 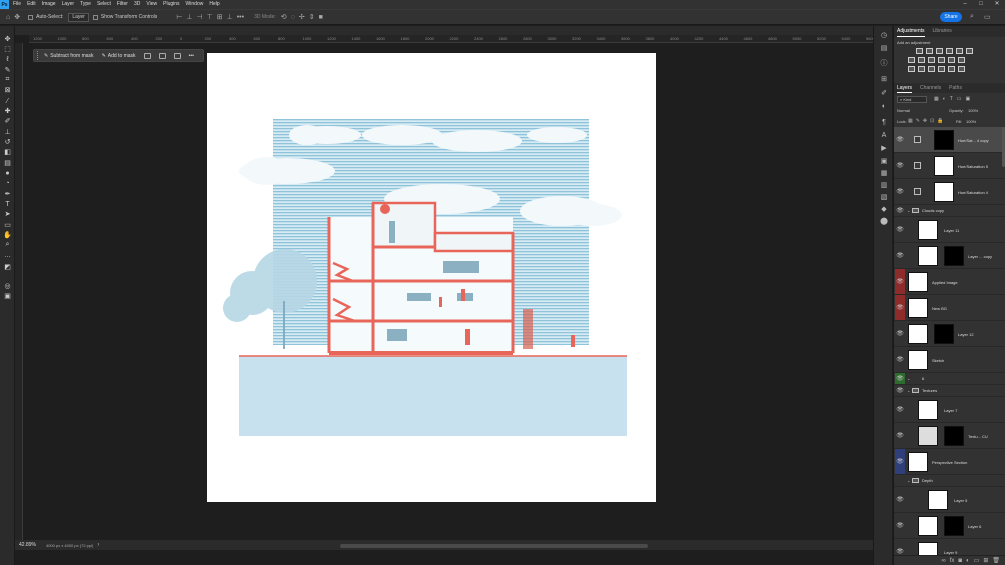 I want to click on selective-color-icon, so click(x=941, y=69).